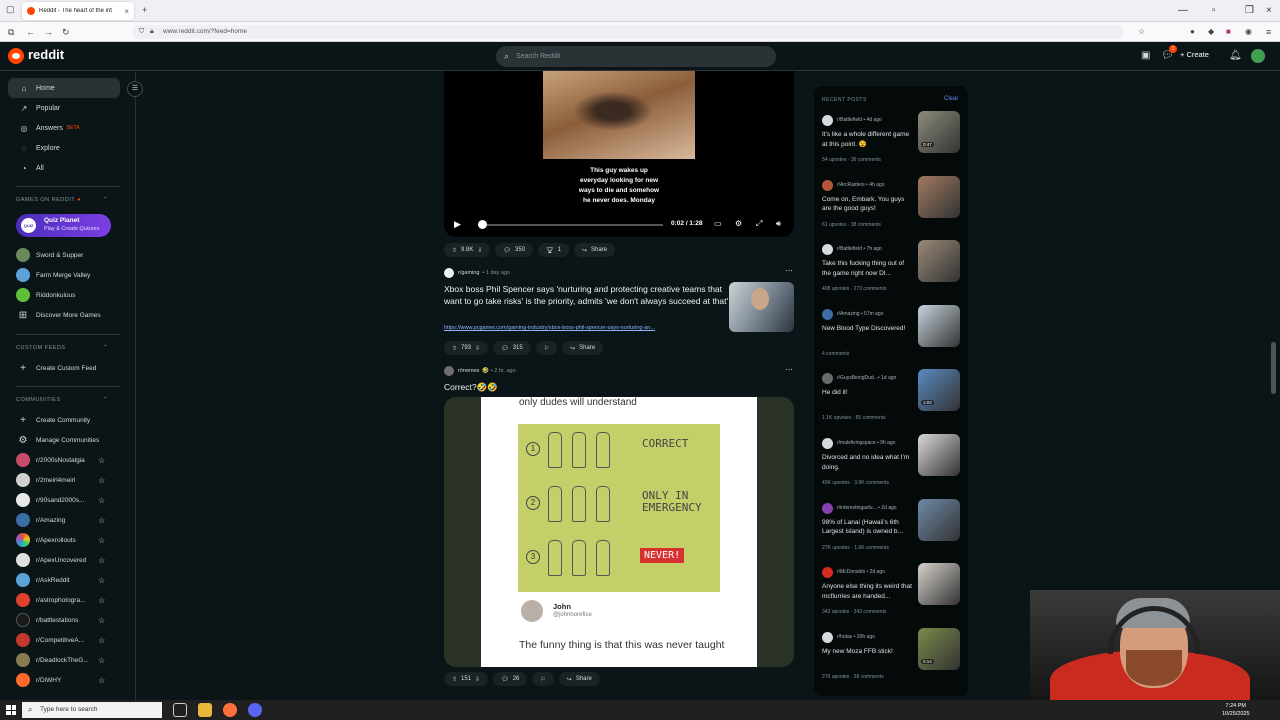 The image size is (1280, 720). I want to click on fullscreen-icon: ⤢, so click(759, 224).